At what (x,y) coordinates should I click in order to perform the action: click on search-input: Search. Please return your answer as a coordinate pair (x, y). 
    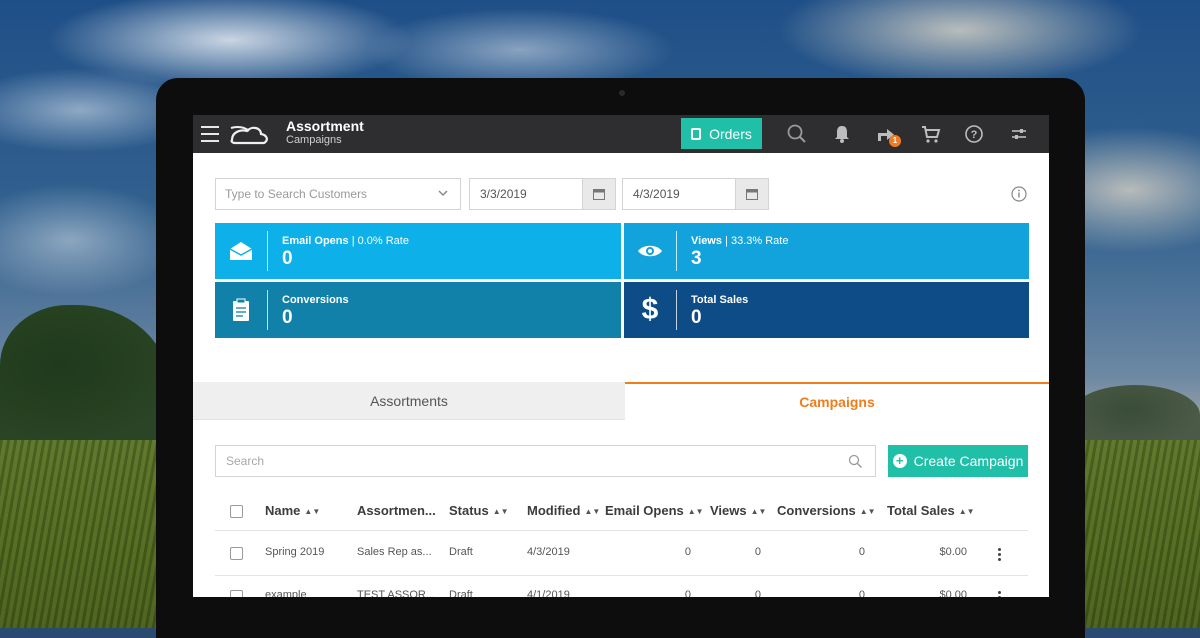
    Looking at the image, I should click on (545, 461).